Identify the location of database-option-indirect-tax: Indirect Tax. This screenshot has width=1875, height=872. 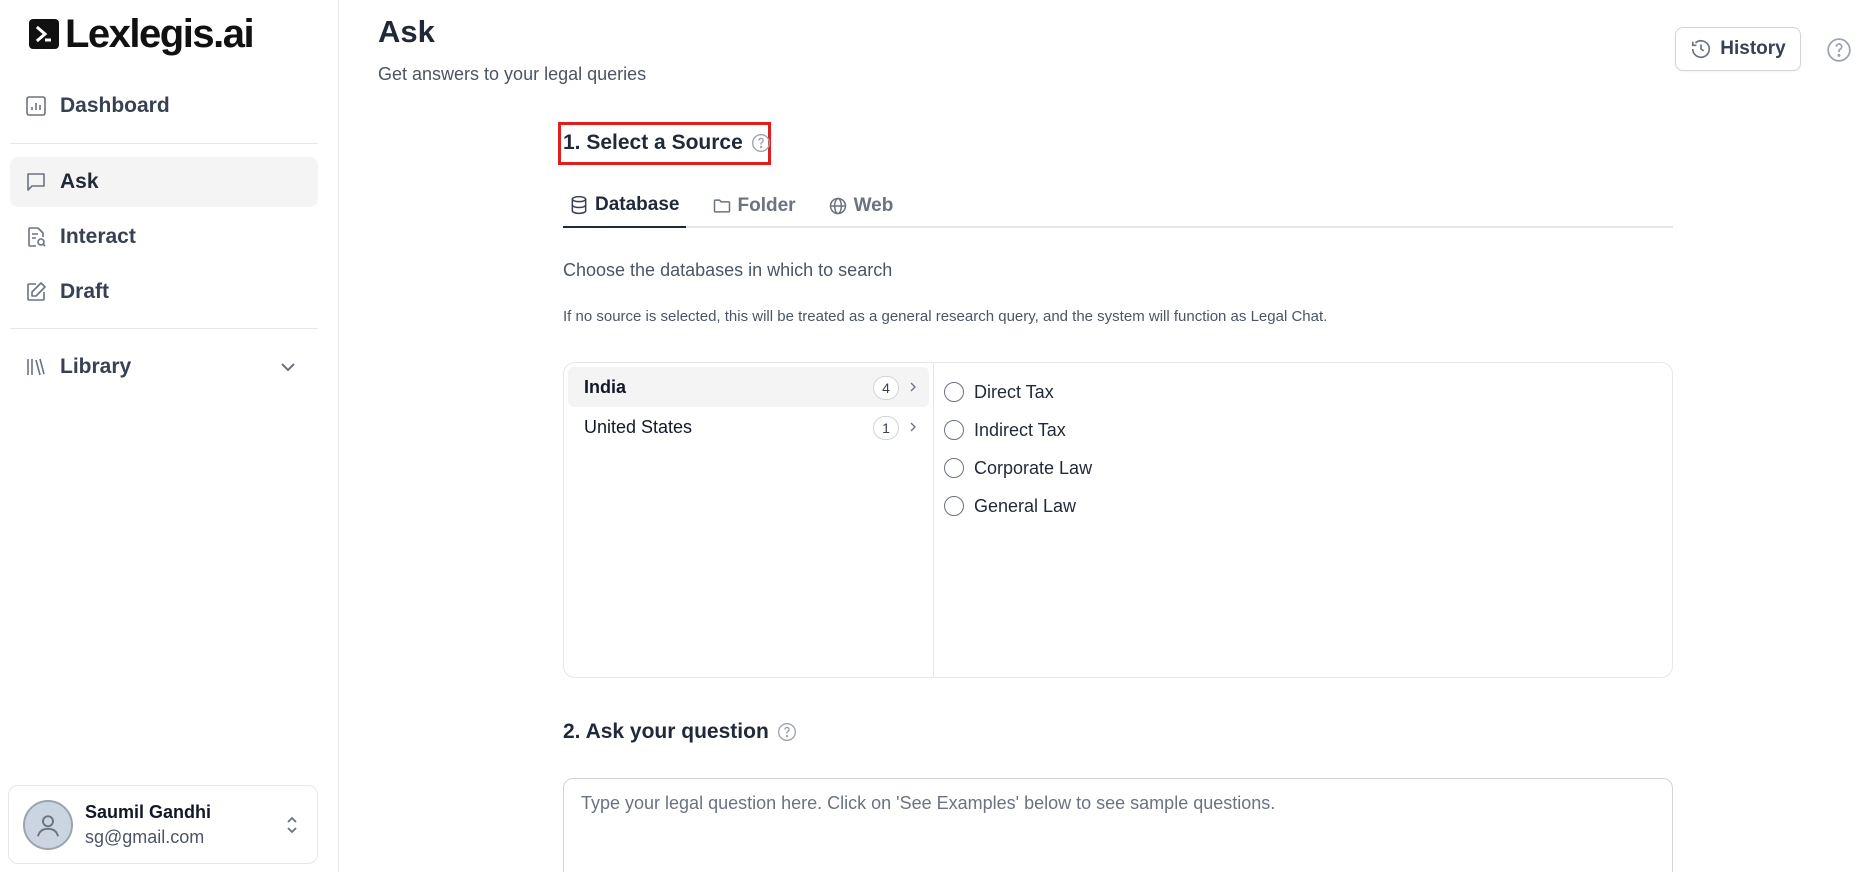
(1018, 430).